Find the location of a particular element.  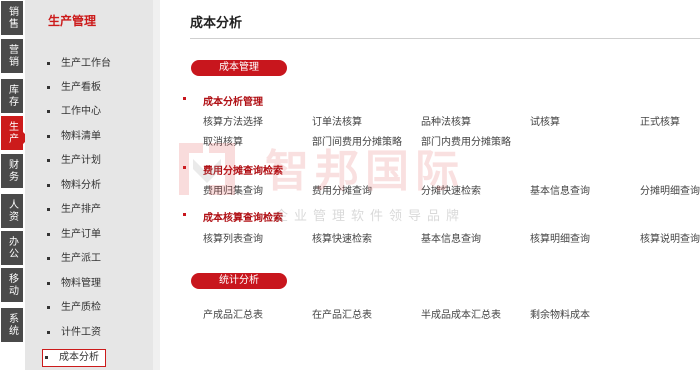

link-calc-list-query: 核算列表查询 is located at coordinates (233, 237).